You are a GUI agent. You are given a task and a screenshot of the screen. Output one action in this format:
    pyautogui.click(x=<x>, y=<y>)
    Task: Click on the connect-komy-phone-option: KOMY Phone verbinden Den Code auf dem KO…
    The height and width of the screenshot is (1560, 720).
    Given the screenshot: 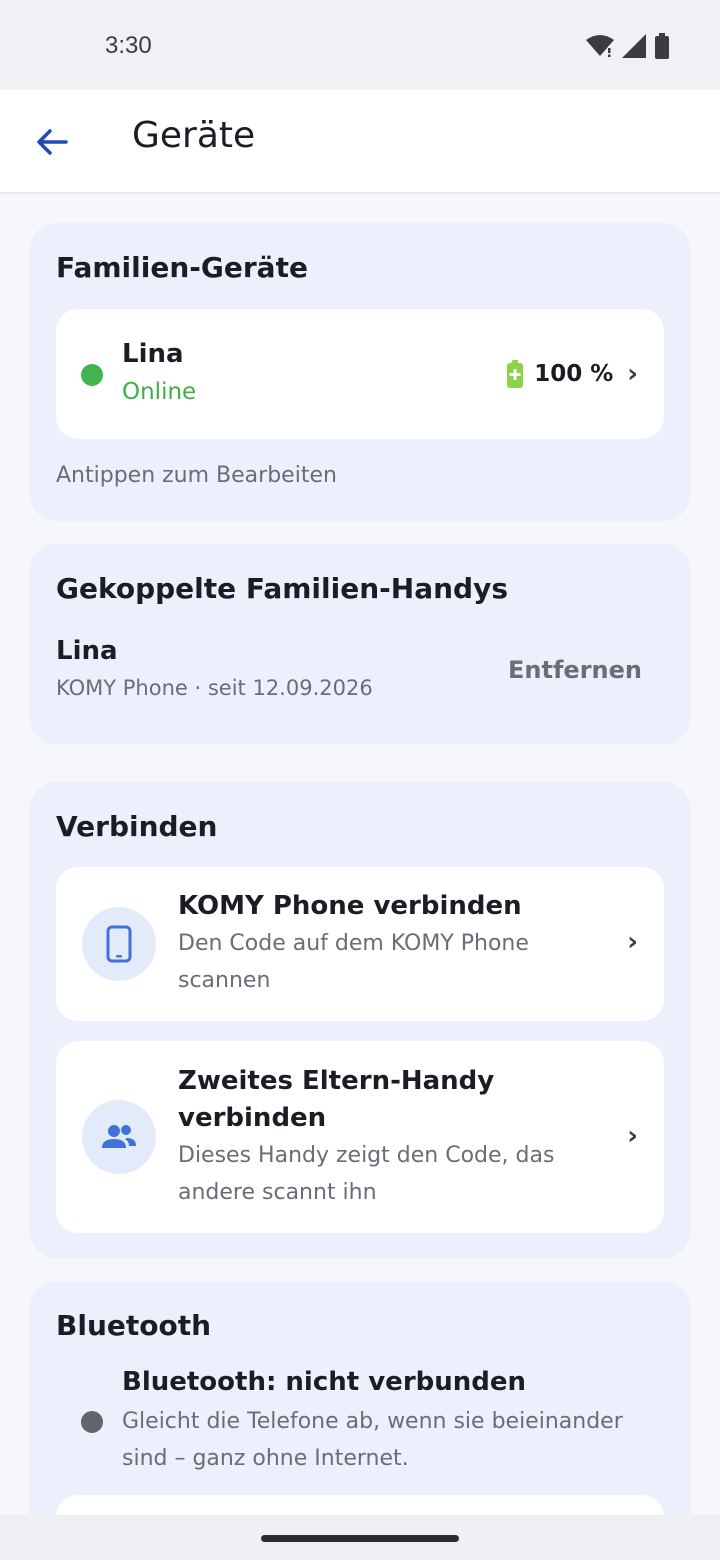 What is the action you would take?
    pyautogui.click(x=360, y=944)
    